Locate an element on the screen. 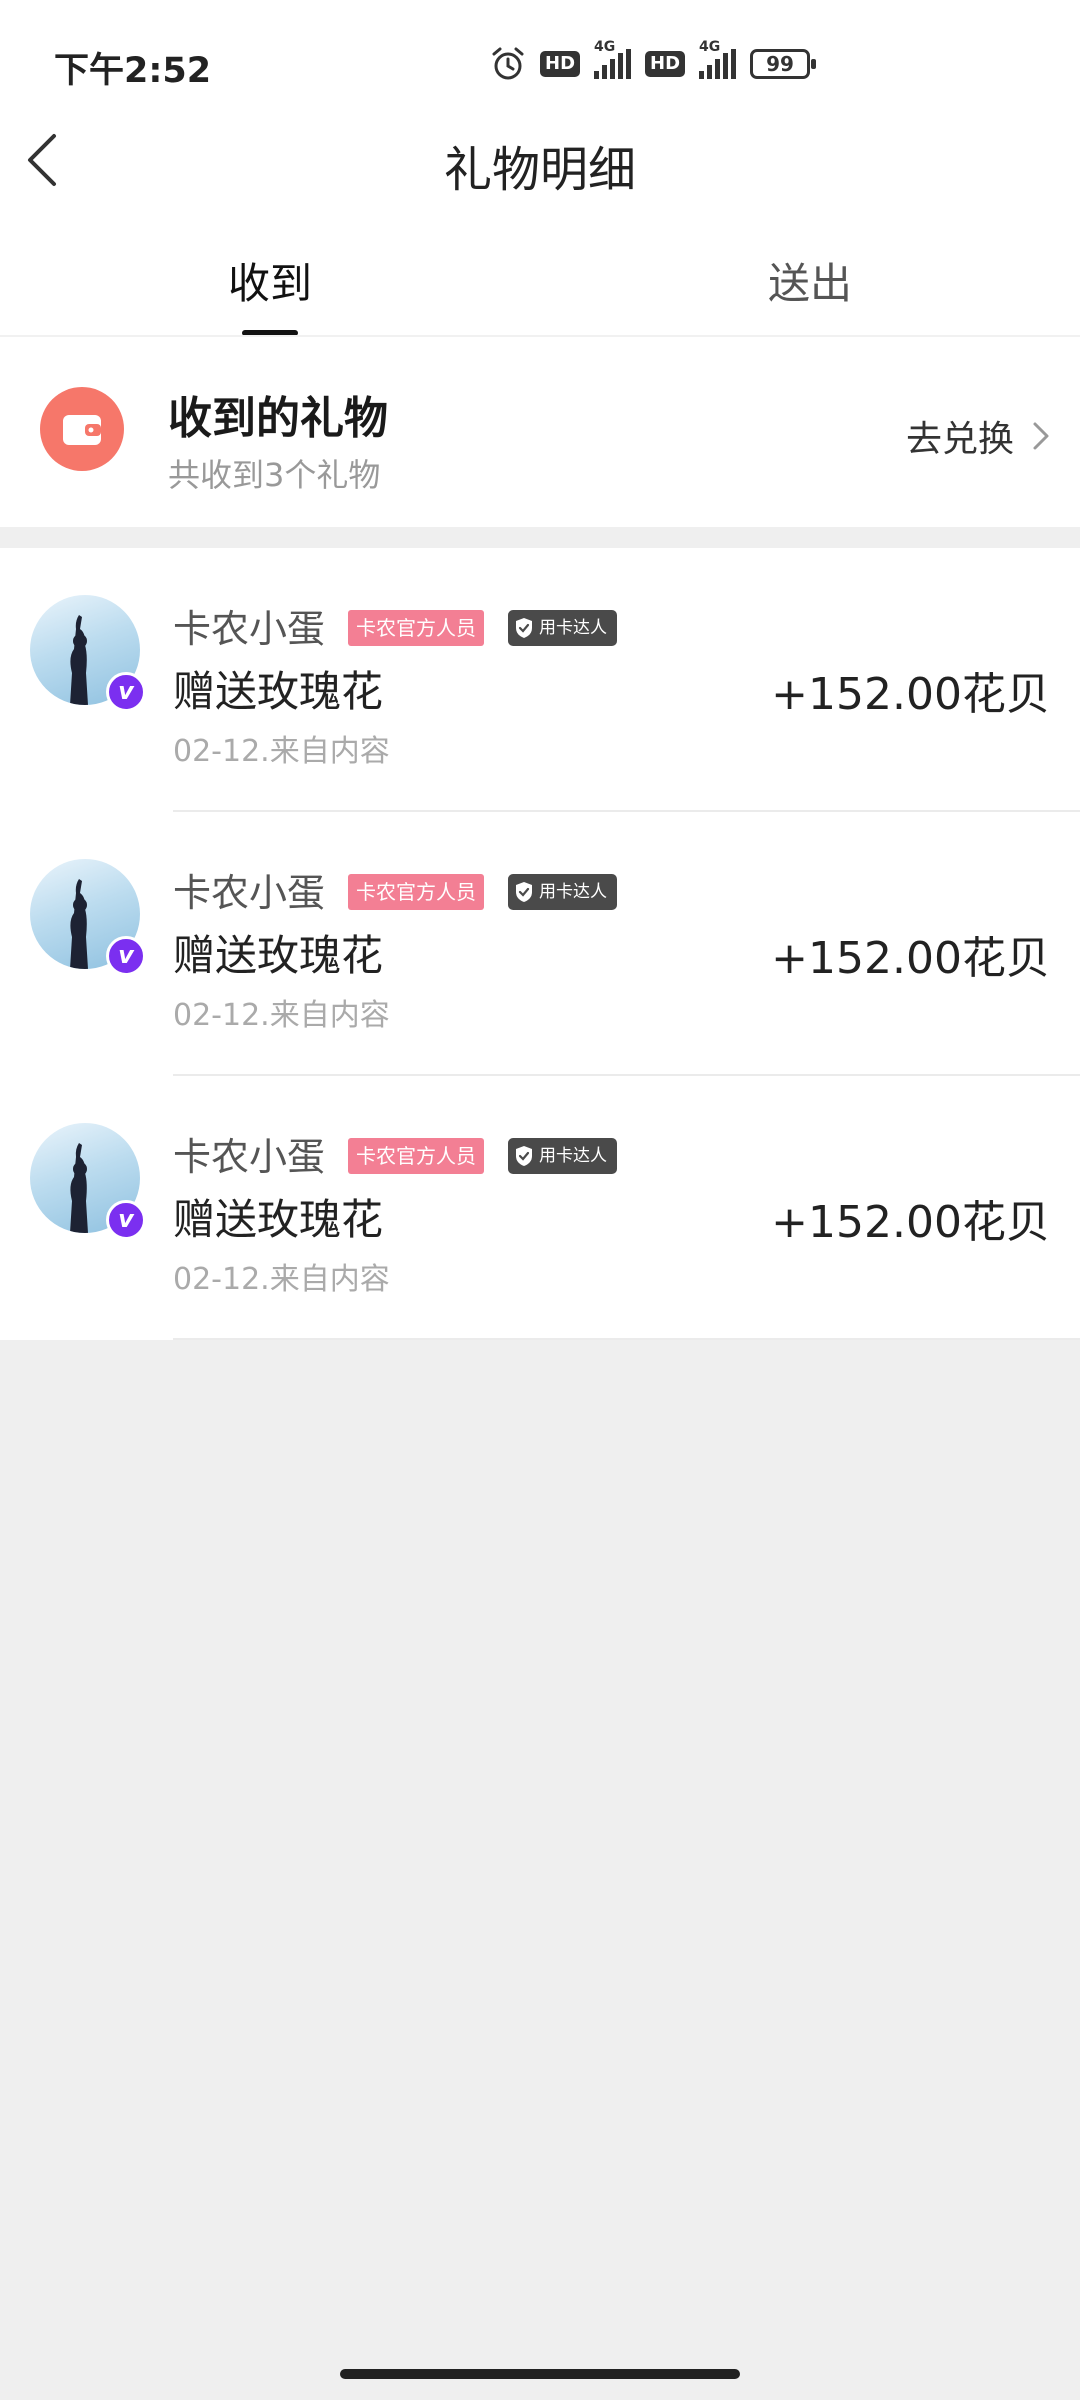 The width and height of the screenshot is (1080, 2400). status-icons: HD 4G HD 4G 99 is located at coordinates (653, 61).